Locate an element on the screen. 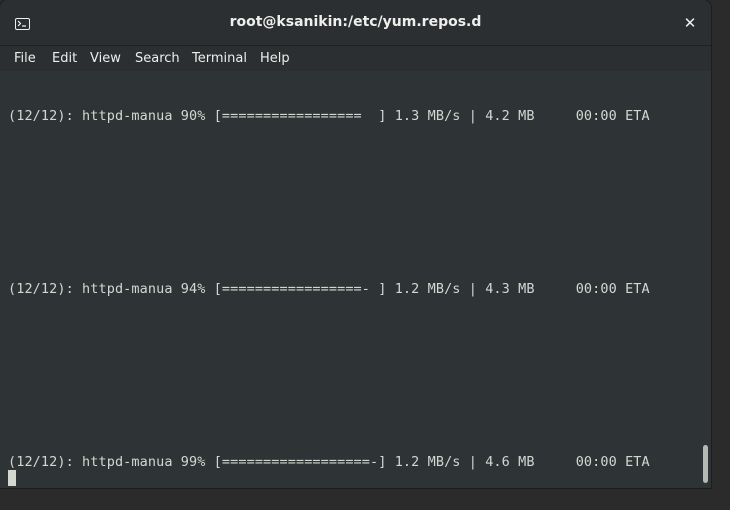  menu-file: File is located at coordinates (25, 58).